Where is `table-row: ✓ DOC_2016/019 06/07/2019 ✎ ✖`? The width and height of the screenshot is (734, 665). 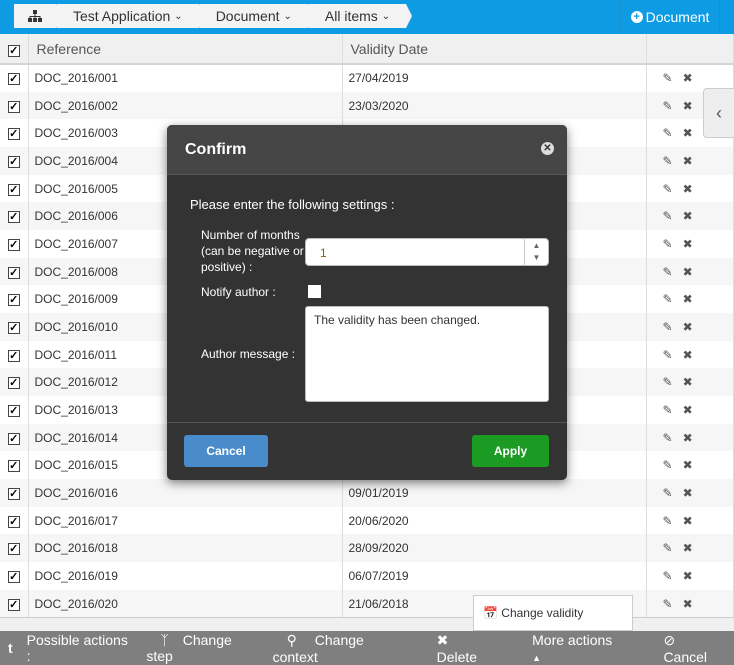
table-row: ✓ DOC_2016/019 06/07/2019 ✎ ✖ is located at coordinates (367, 576).